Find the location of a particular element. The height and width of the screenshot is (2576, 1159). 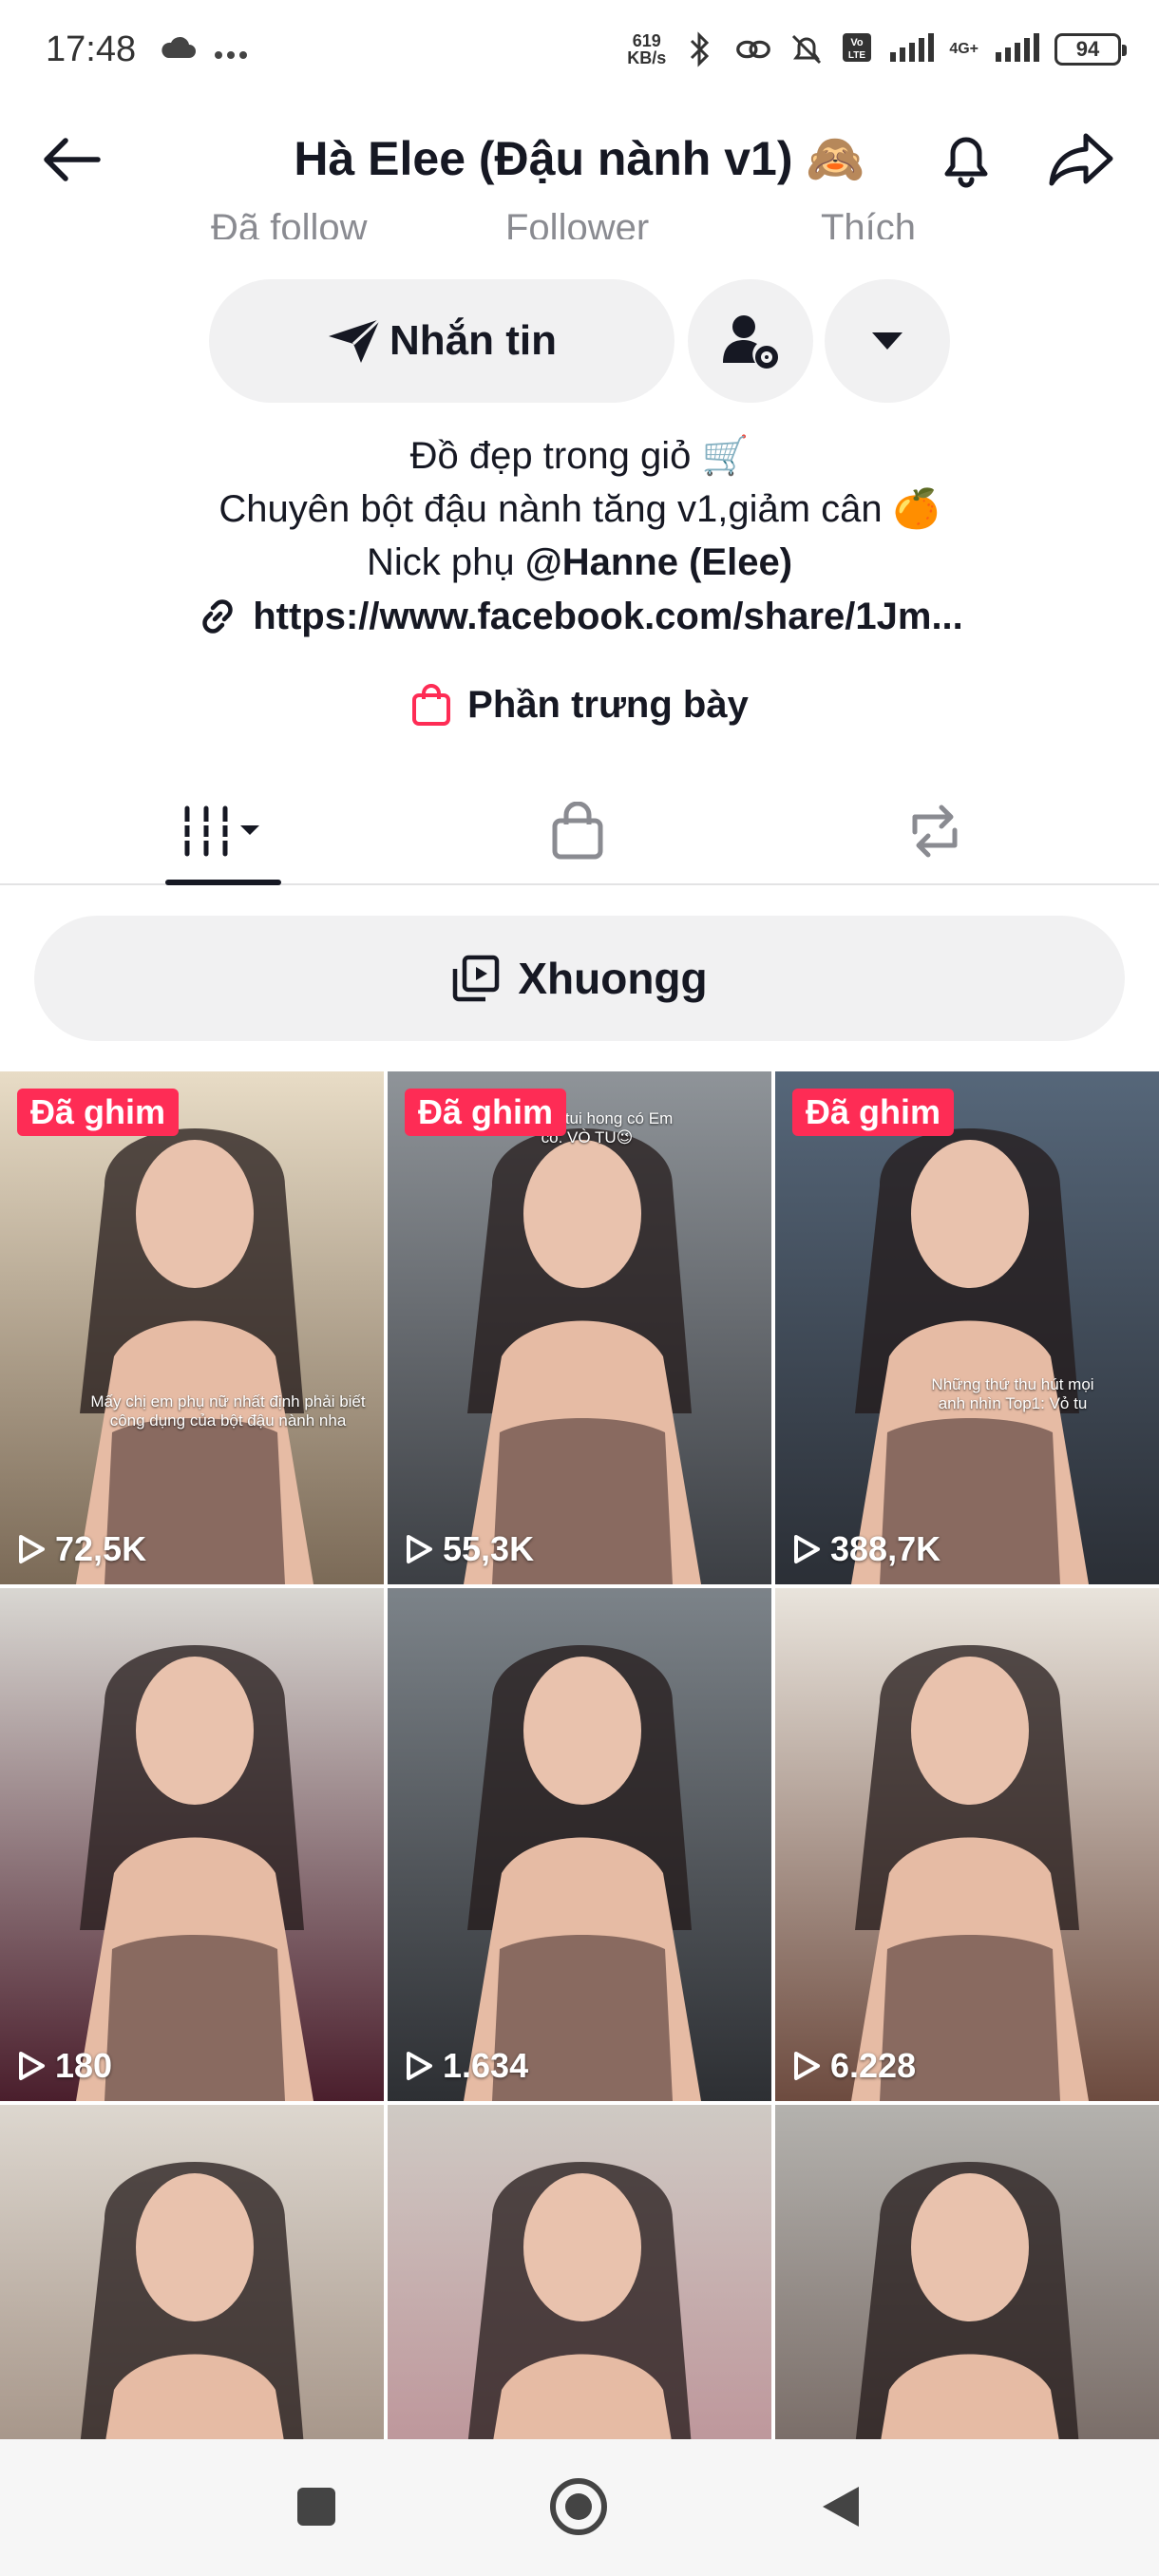

profile-tabs is located at coordinates (579, 832).